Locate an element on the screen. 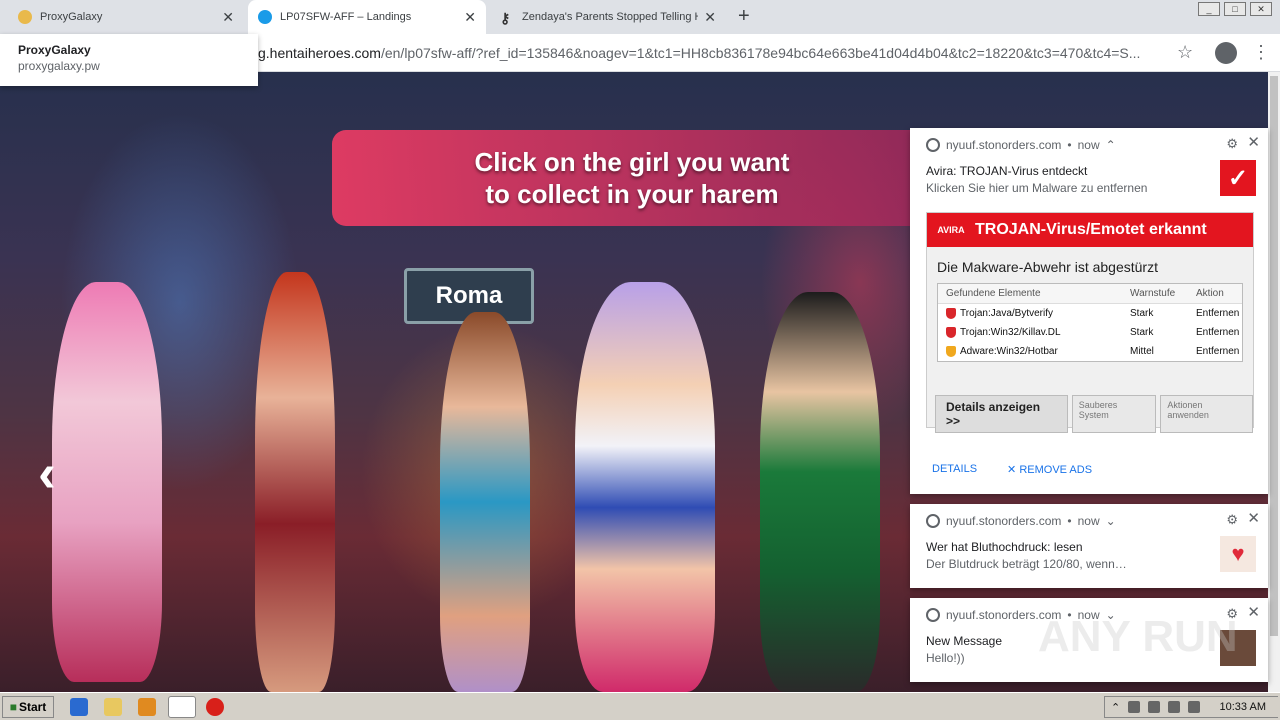  tab-title: Zendaya's Parents Stopped Telling H is located at coordinates (610, 17).